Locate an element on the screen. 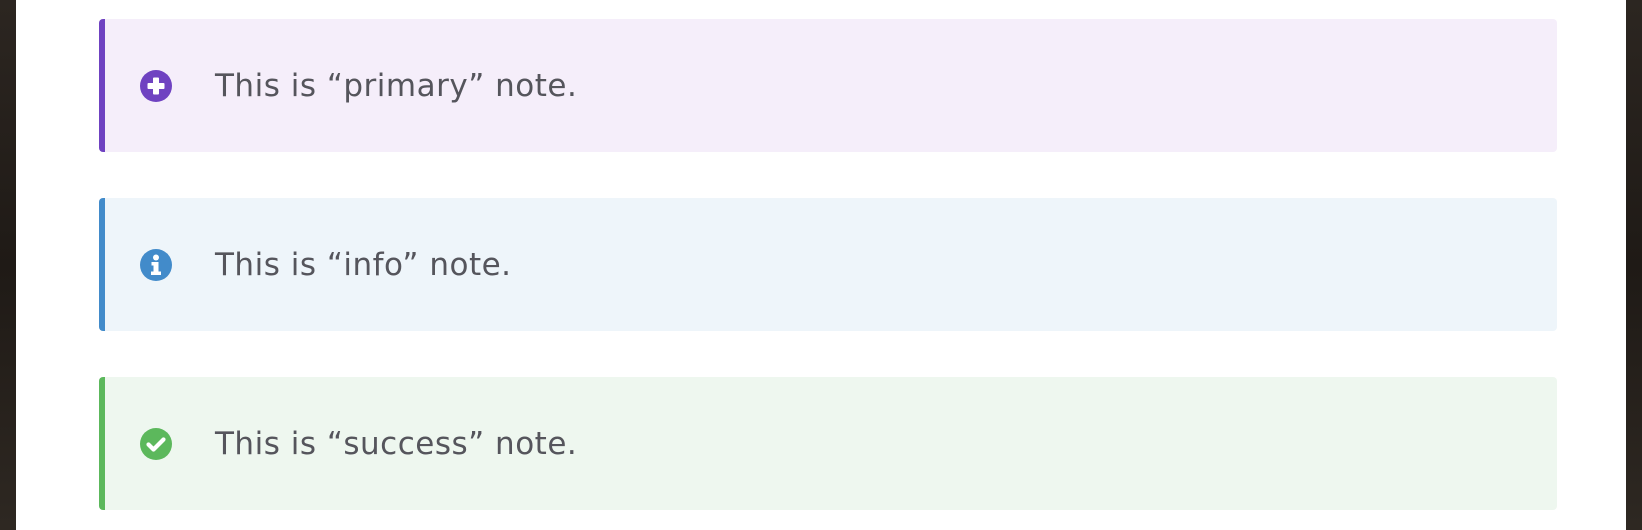  note-primary-text: This is “primary” note. is located at coordinates (396, 85).